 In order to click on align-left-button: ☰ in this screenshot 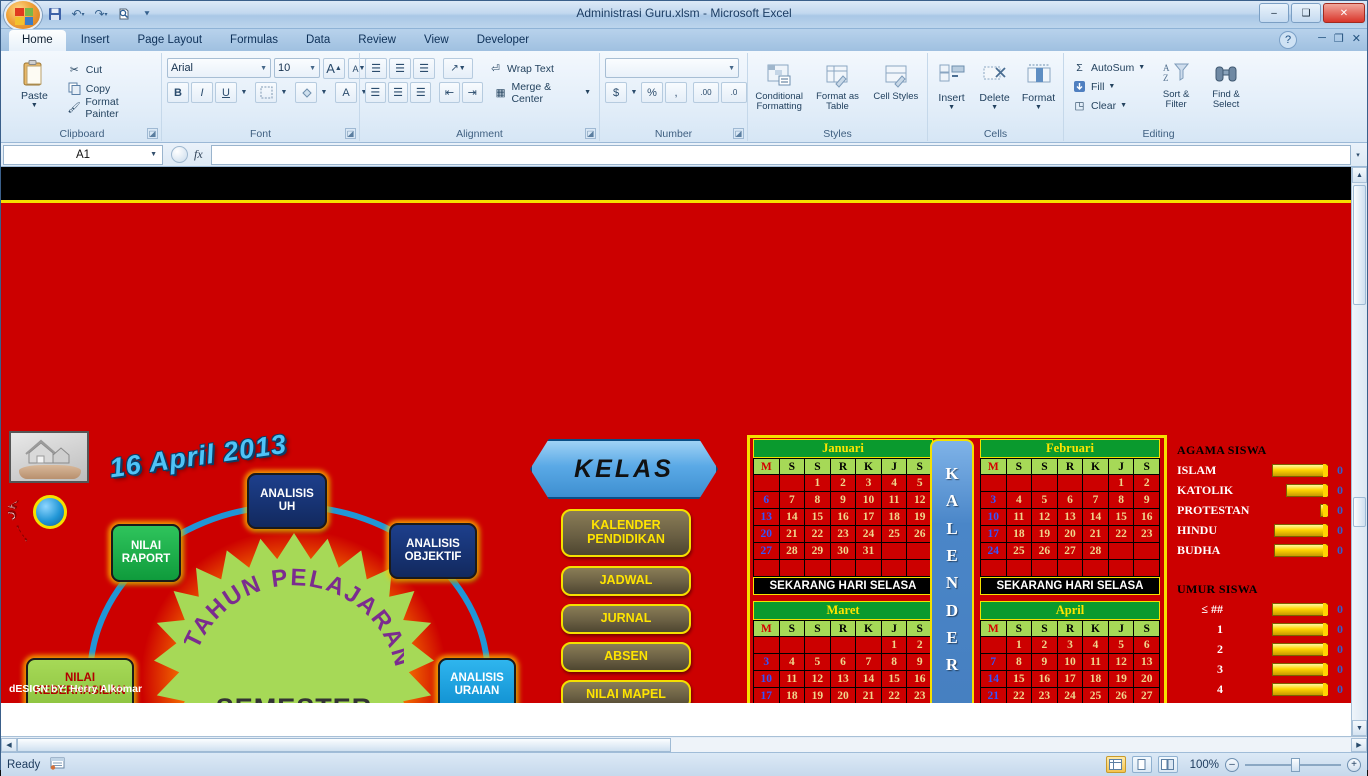, I will do `click(375, 92)`.